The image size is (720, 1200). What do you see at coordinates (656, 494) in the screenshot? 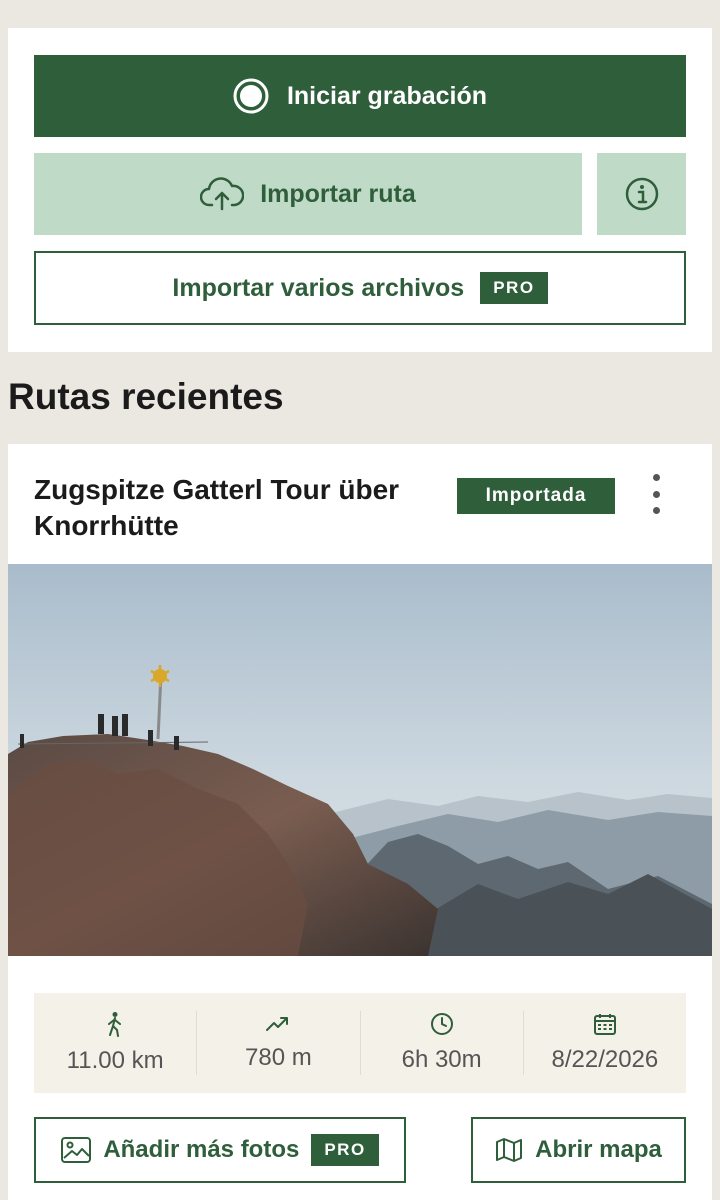
I see `more-options-icon` at bounding box center [656, 494].